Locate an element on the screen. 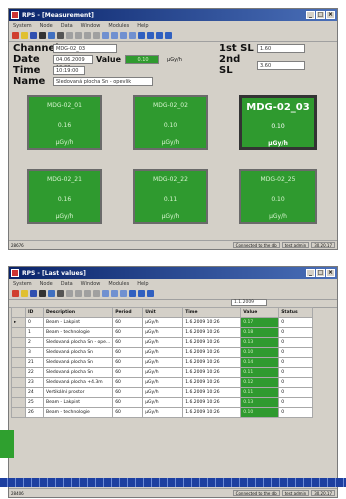  detector-tile: MDG-02_25 0.10 µGy/h is located at coordinates (278, 196).